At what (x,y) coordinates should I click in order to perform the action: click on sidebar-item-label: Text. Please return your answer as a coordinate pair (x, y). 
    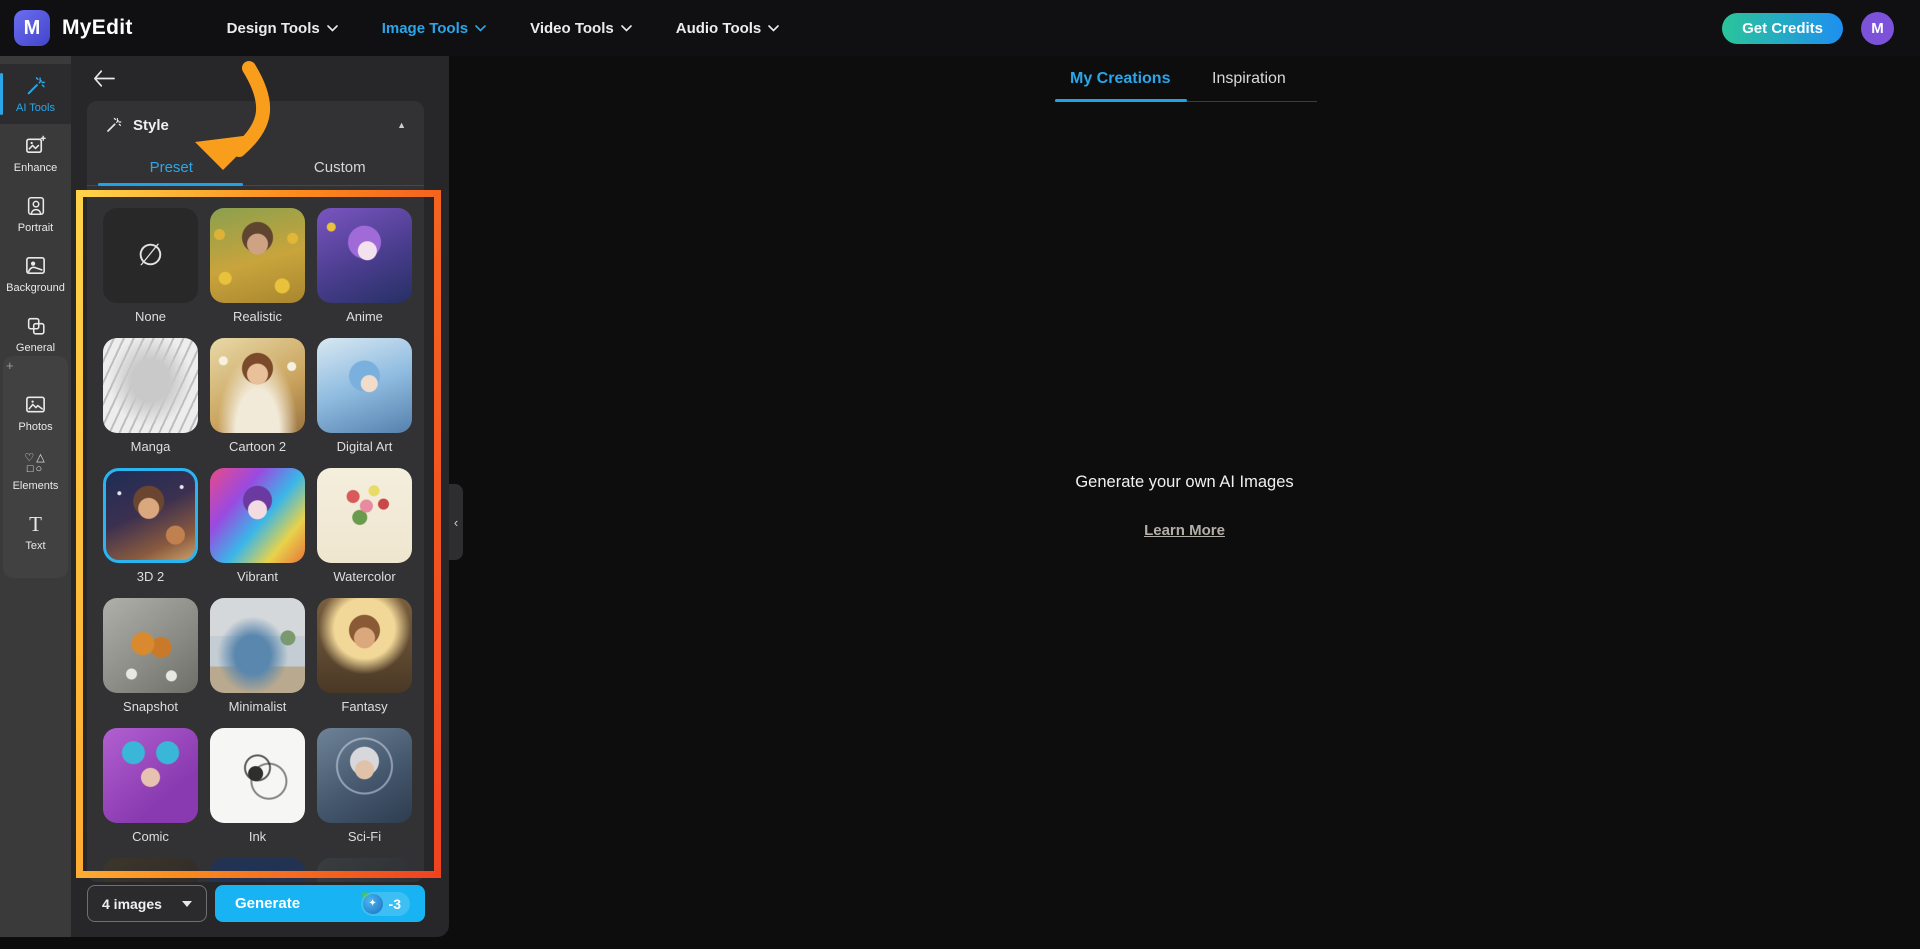
    Looking at the image, I should click on (35, 546).